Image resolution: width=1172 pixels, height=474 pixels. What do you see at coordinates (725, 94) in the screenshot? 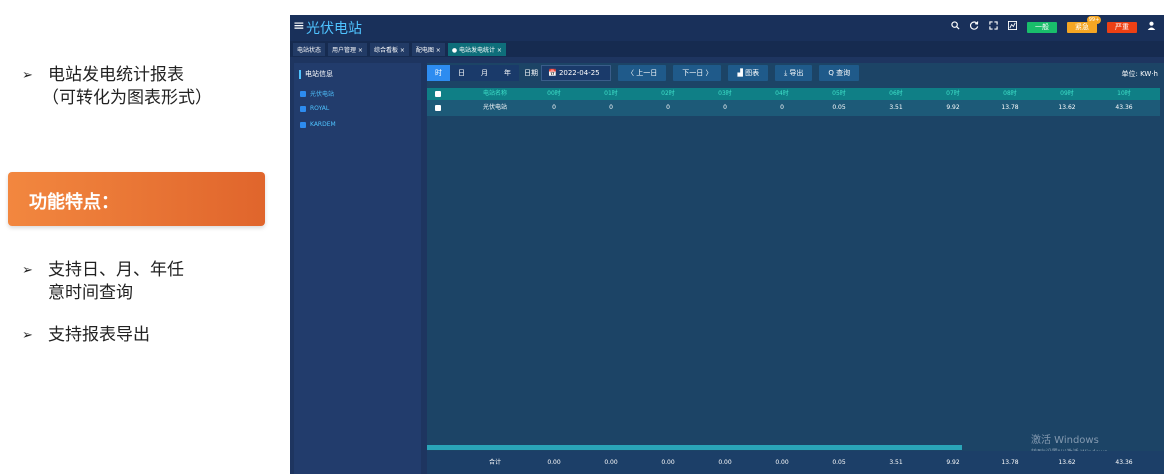
I see `column-header: 03时` at bounding box center [725, 94].